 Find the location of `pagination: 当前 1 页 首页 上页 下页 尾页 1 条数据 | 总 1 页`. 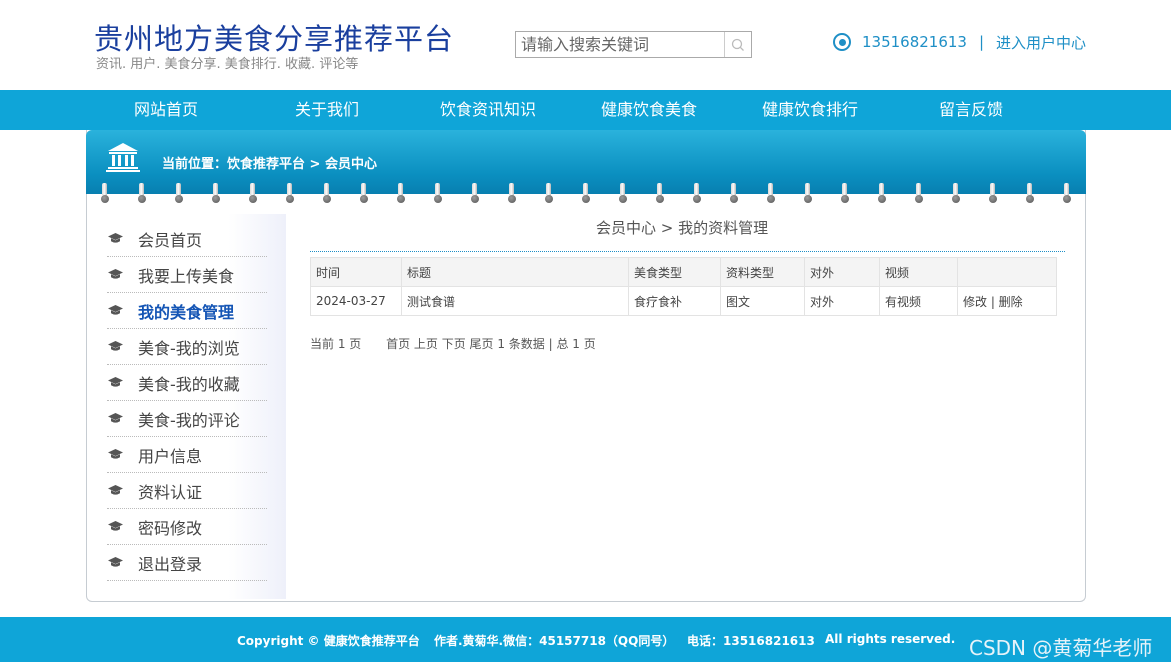

pagination: 当前 1 页 首页 上页 下页 尾页 1 条数据 | 总 1 页 is located at coordinates (453, 343).